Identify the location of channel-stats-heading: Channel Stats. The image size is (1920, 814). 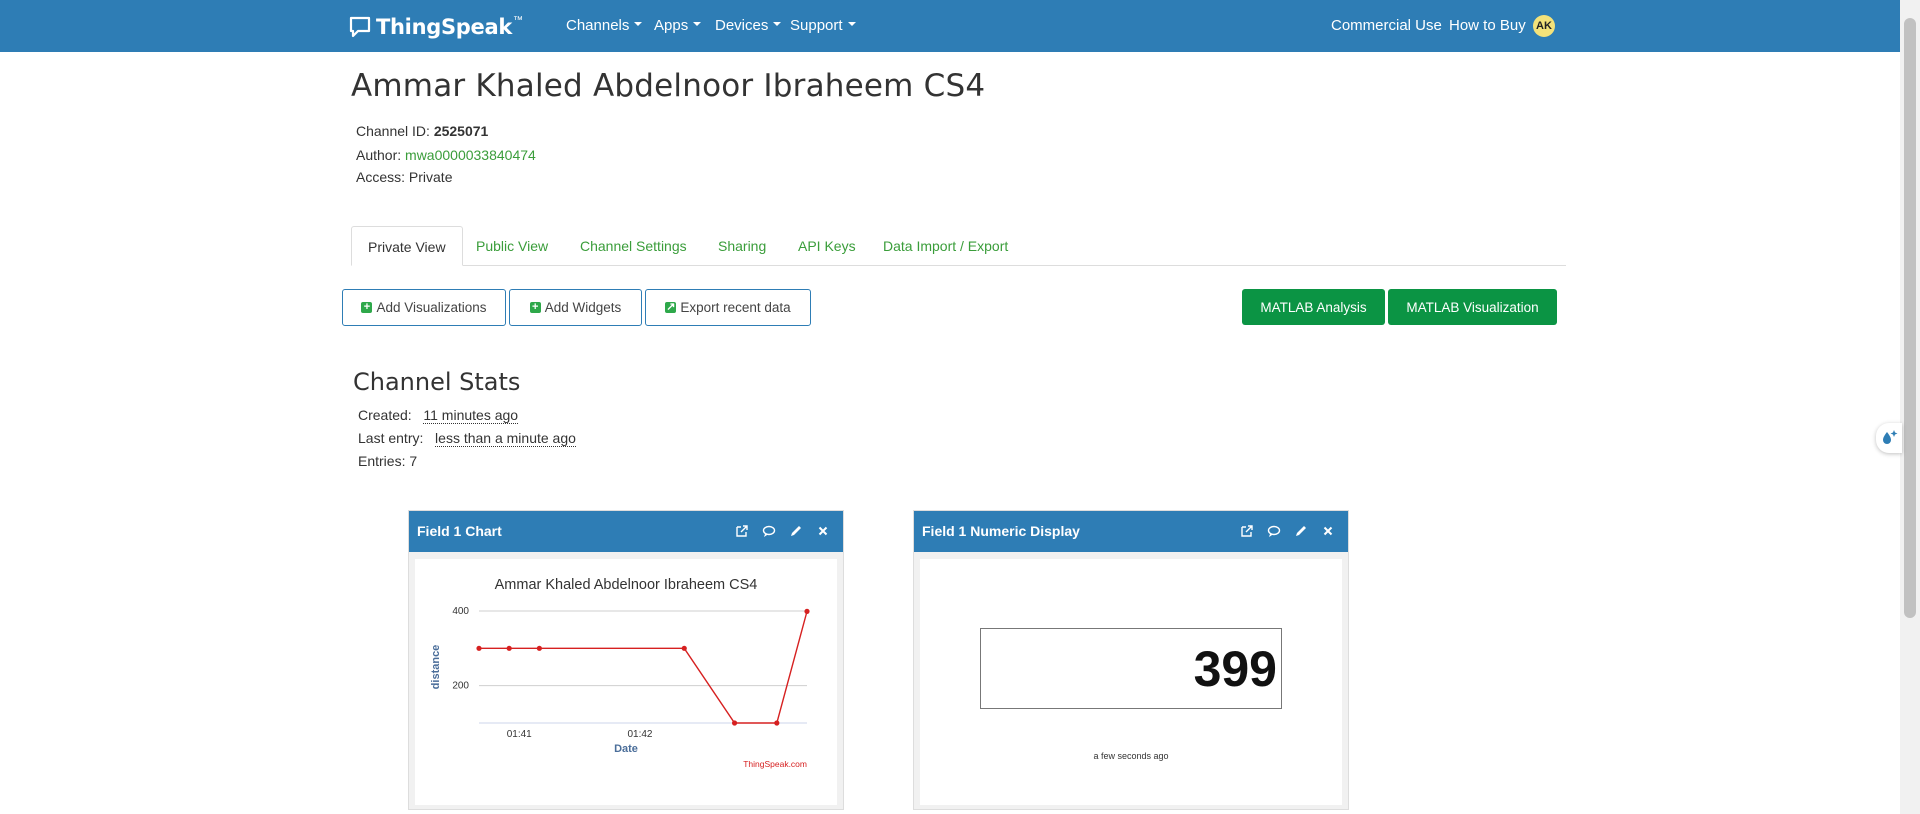
(437, 382).